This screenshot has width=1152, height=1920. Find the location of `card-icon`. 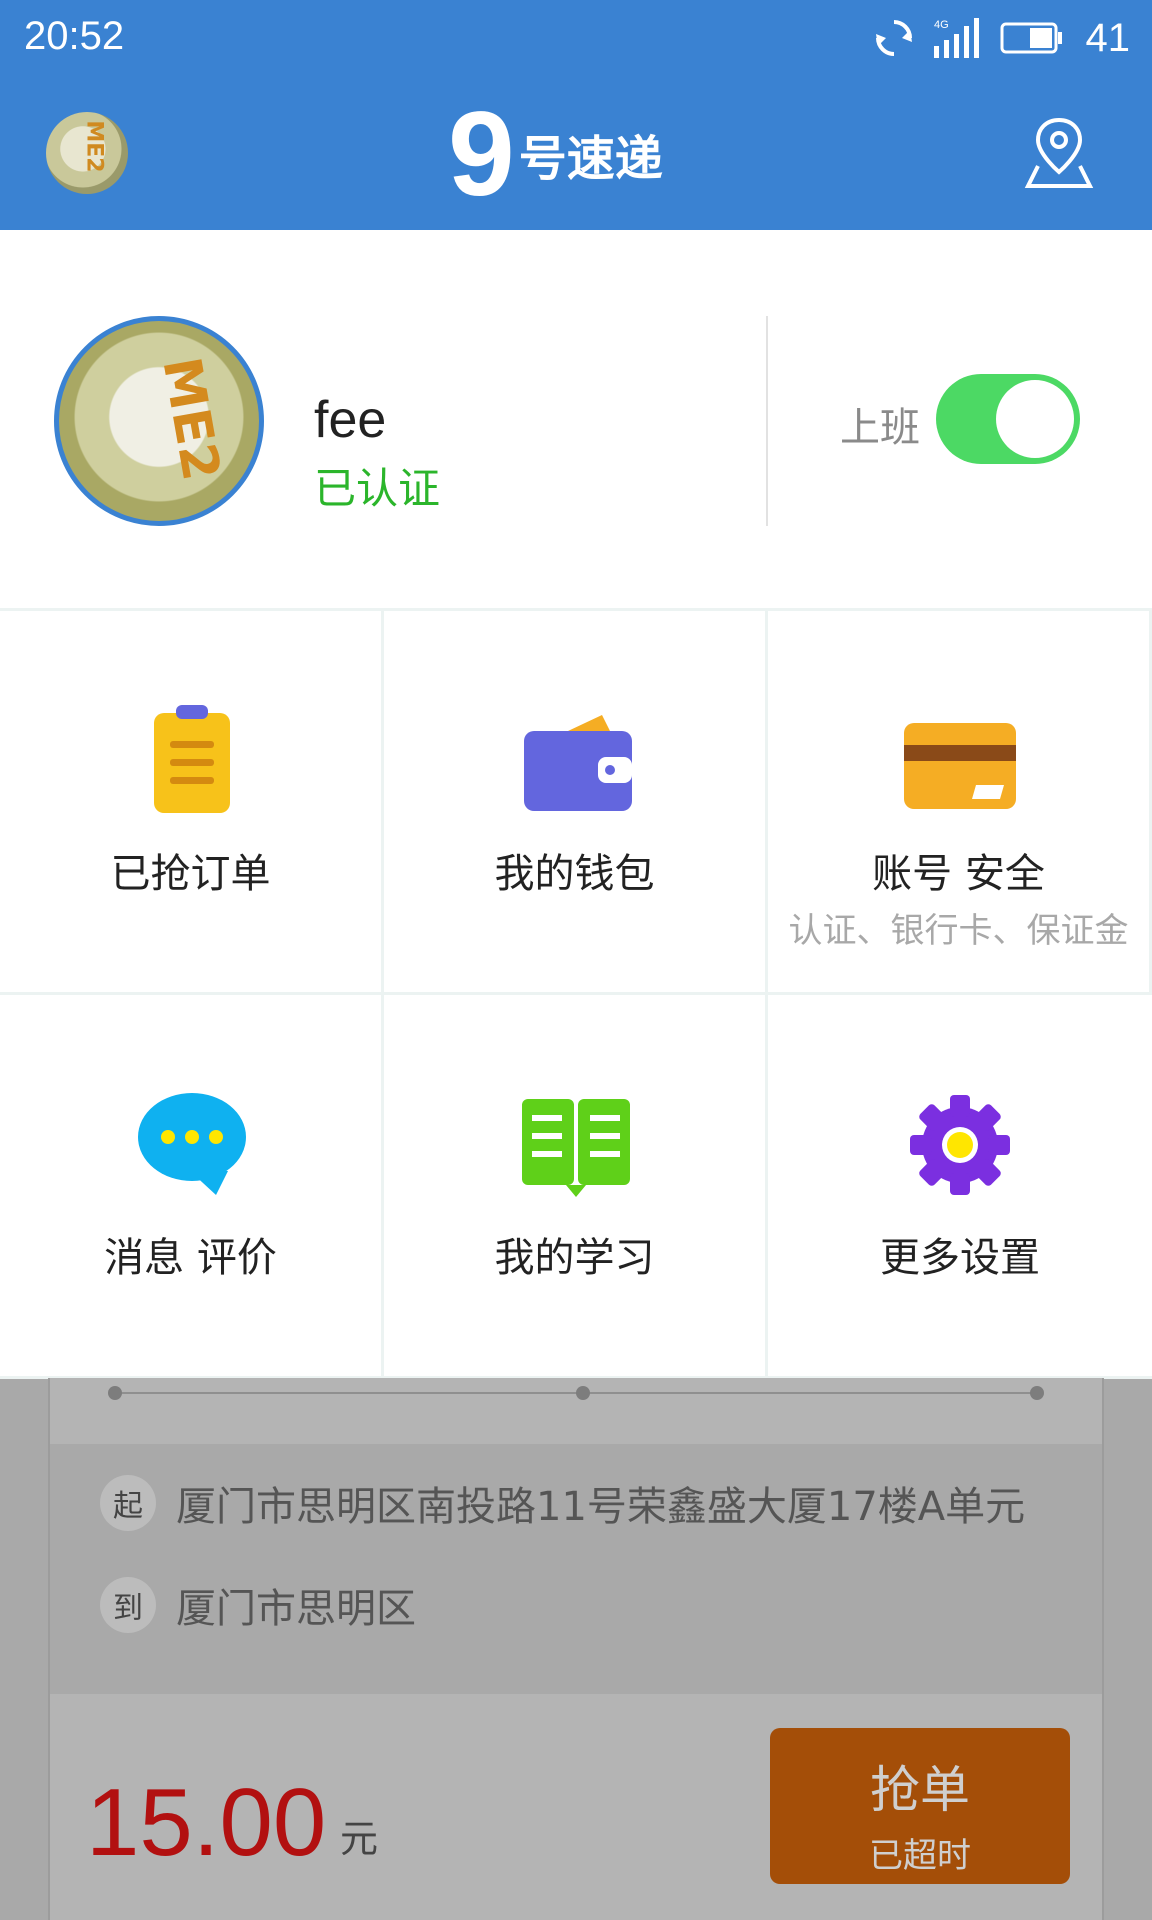

card-icon is located at coordinates (960, 766).